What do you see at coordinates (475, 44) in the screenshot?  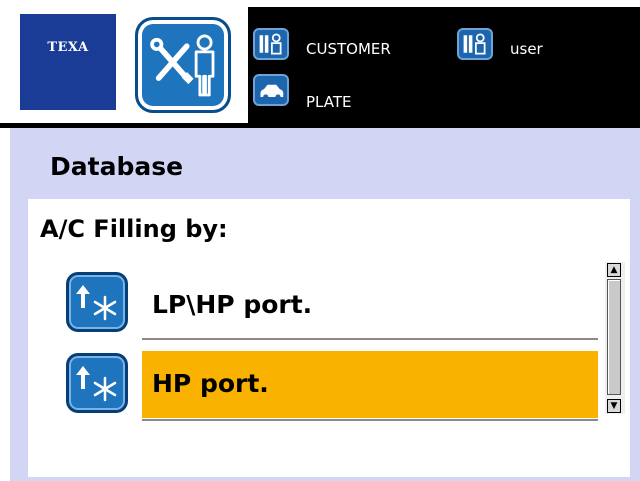 I see `user-icon` at bounding box center [475, 44].